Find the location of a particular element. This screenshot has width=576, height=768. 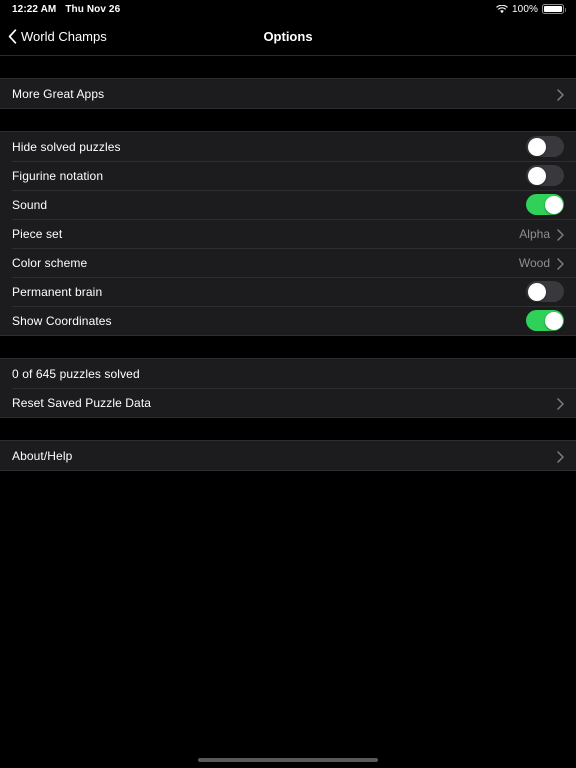

row-more-great-apps: More Great Apps is located at coordinates (288, 93).